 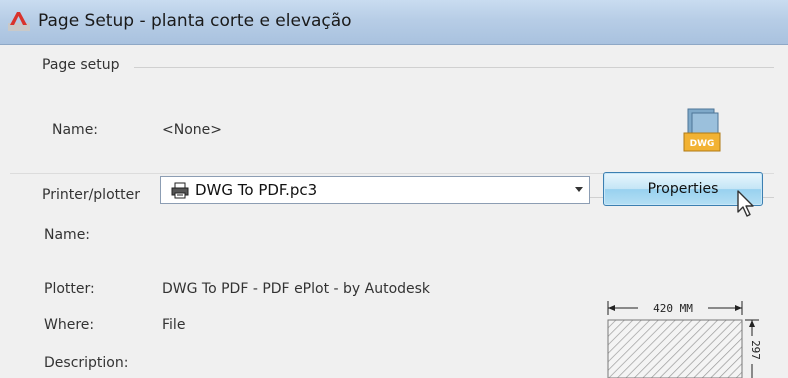 I want to click on page-setup-divider, so click(x=454, y=67).